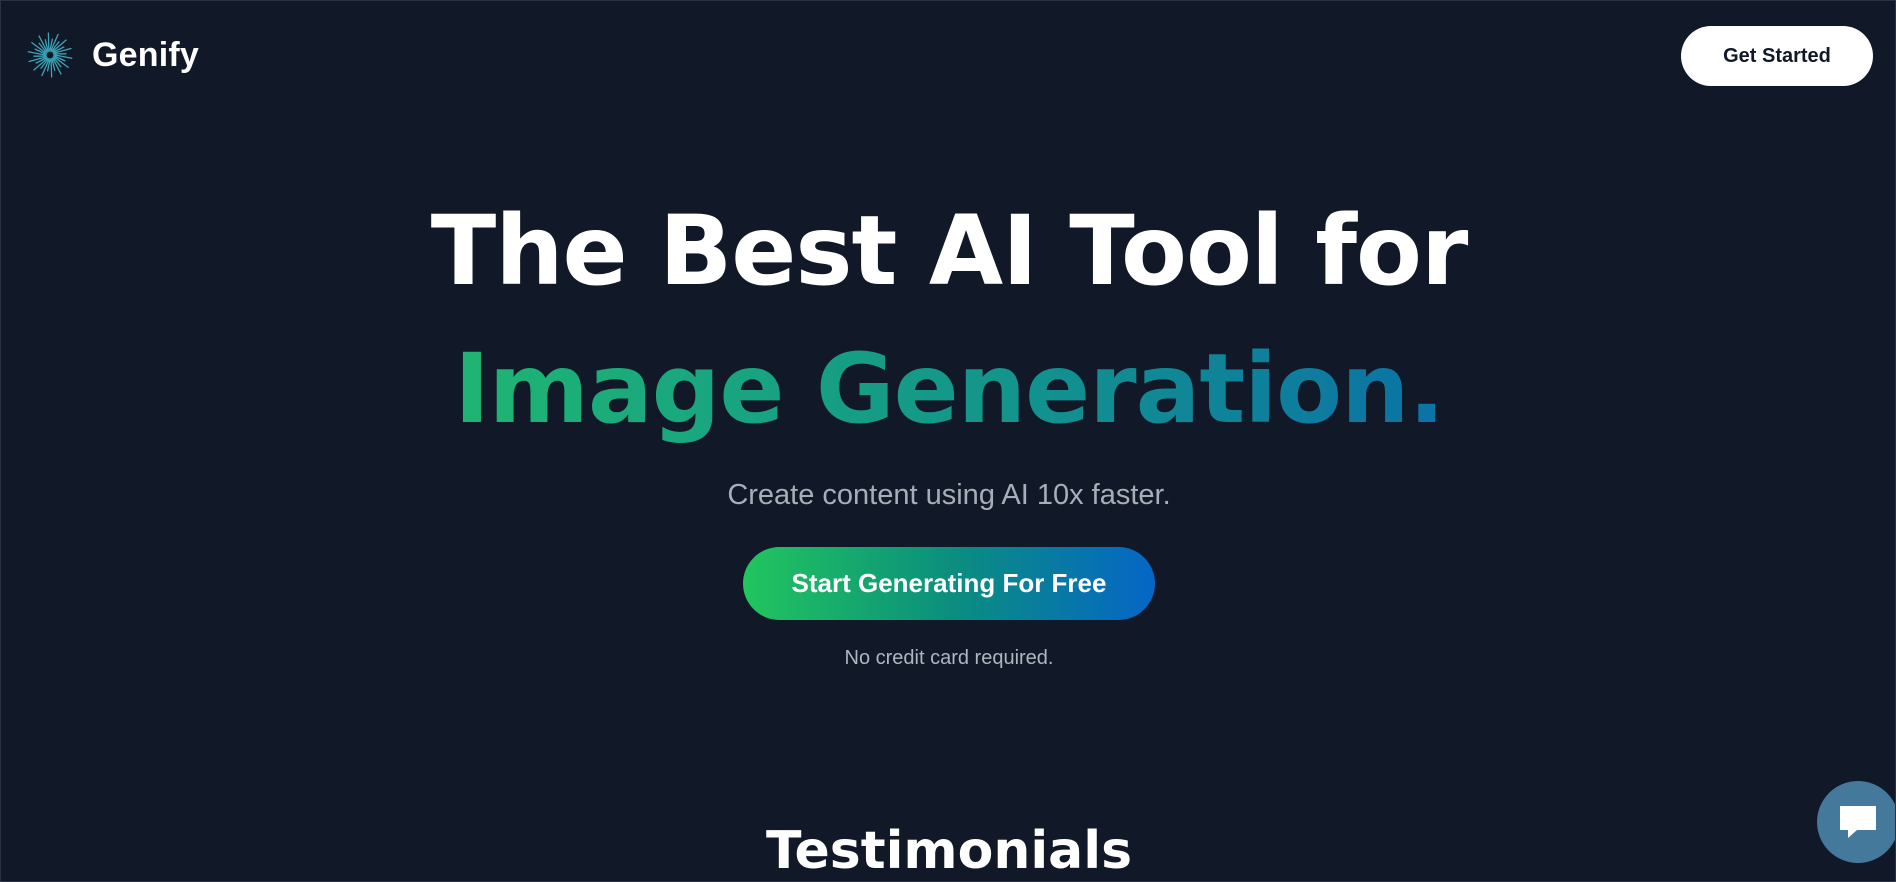 The height and width of the screenshot is (882, 1896). I want to click on hero-title-gradient: Image Generation., so click(949, 389).